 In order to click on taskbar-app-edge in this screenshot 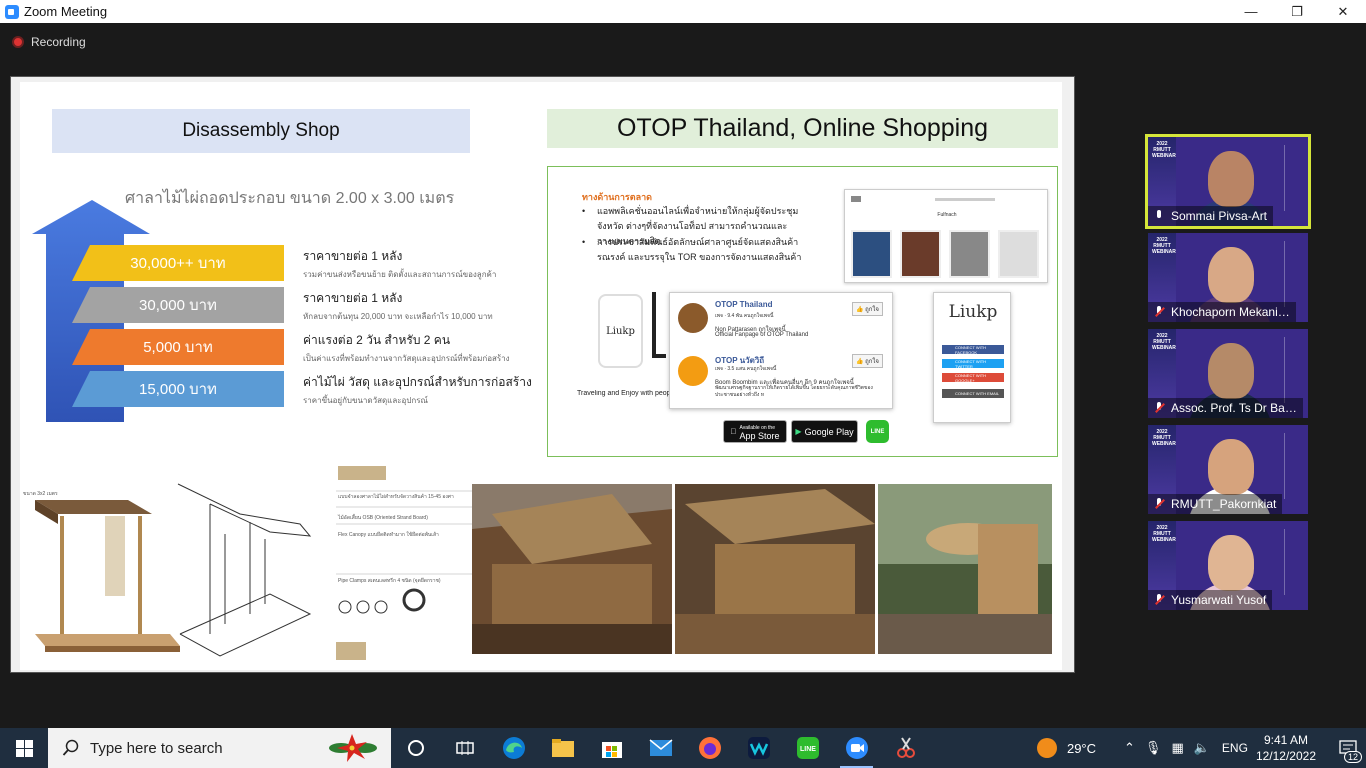, I will do `click(513, 748)`.